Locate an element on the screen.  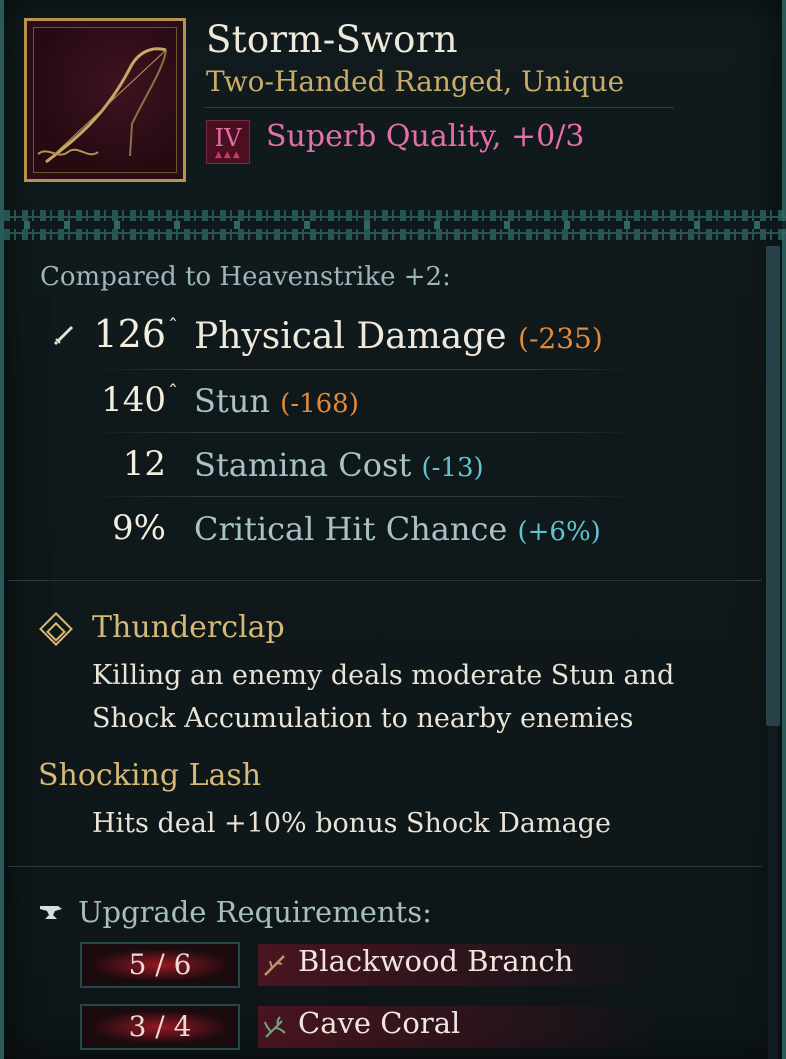
requirement-row: 3 / 4 Cave Coral is located at coordinates (370, 1027).